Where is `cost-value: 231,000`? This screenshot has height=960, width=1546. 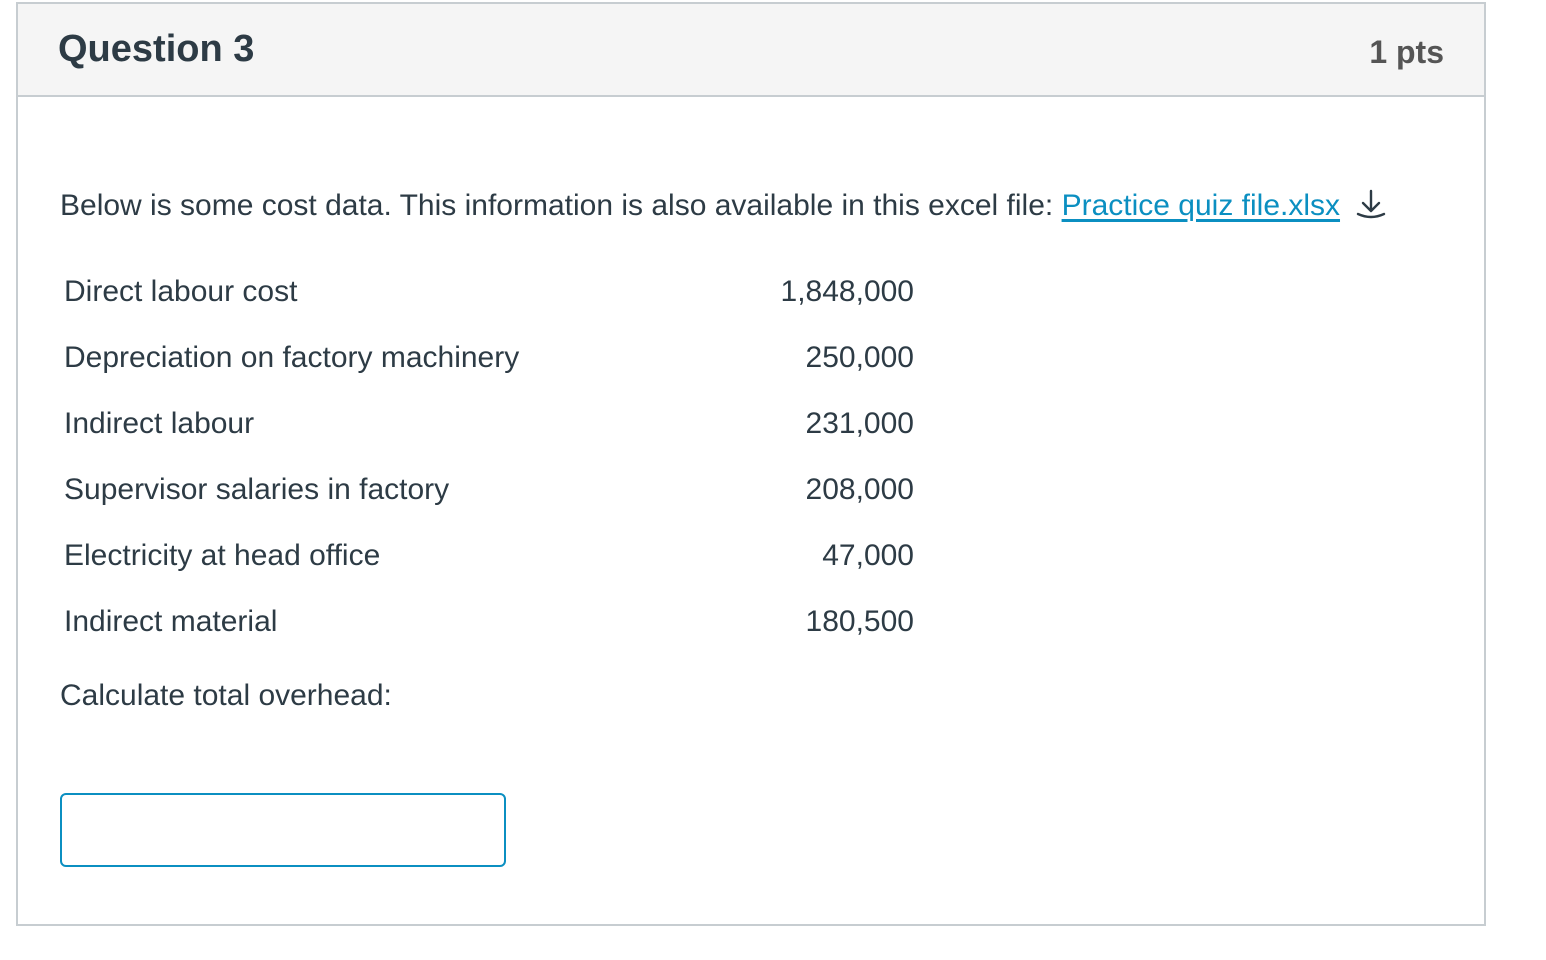
cost-value: 231,000 is located at coordinates (859, 423).